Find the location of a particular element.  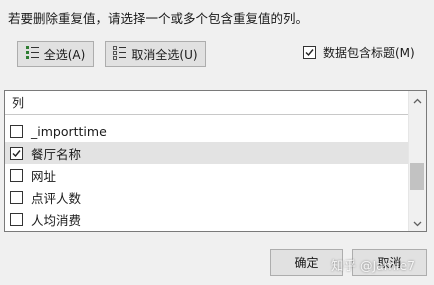

chevron-up-icon is located at coordinates (417, 100).